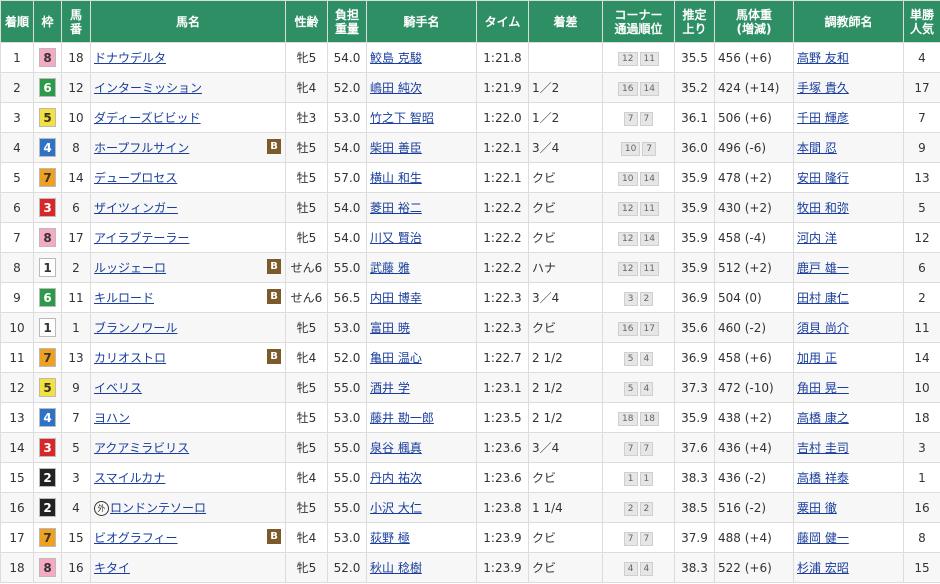 Image resolution: width=940 pixels, height=584 pixels. What do you see at coordinates (130, 58) in the screenshot?
I see `horse-name-link: ドナウデルタ` at bounding box center [130, 58].